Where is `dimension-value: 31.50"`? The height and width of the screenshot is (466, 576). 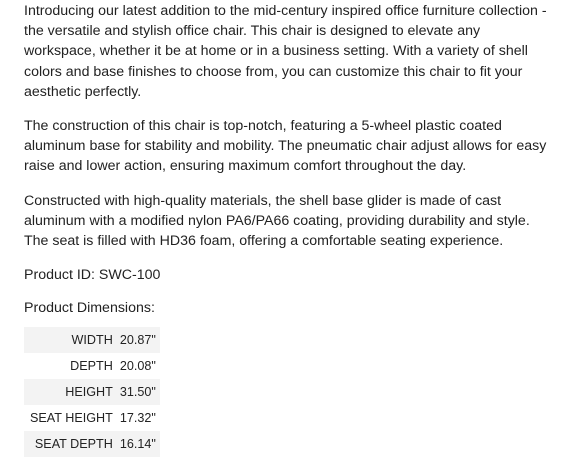
dimension-value: 31.50" is located at coordinates (139, 391).